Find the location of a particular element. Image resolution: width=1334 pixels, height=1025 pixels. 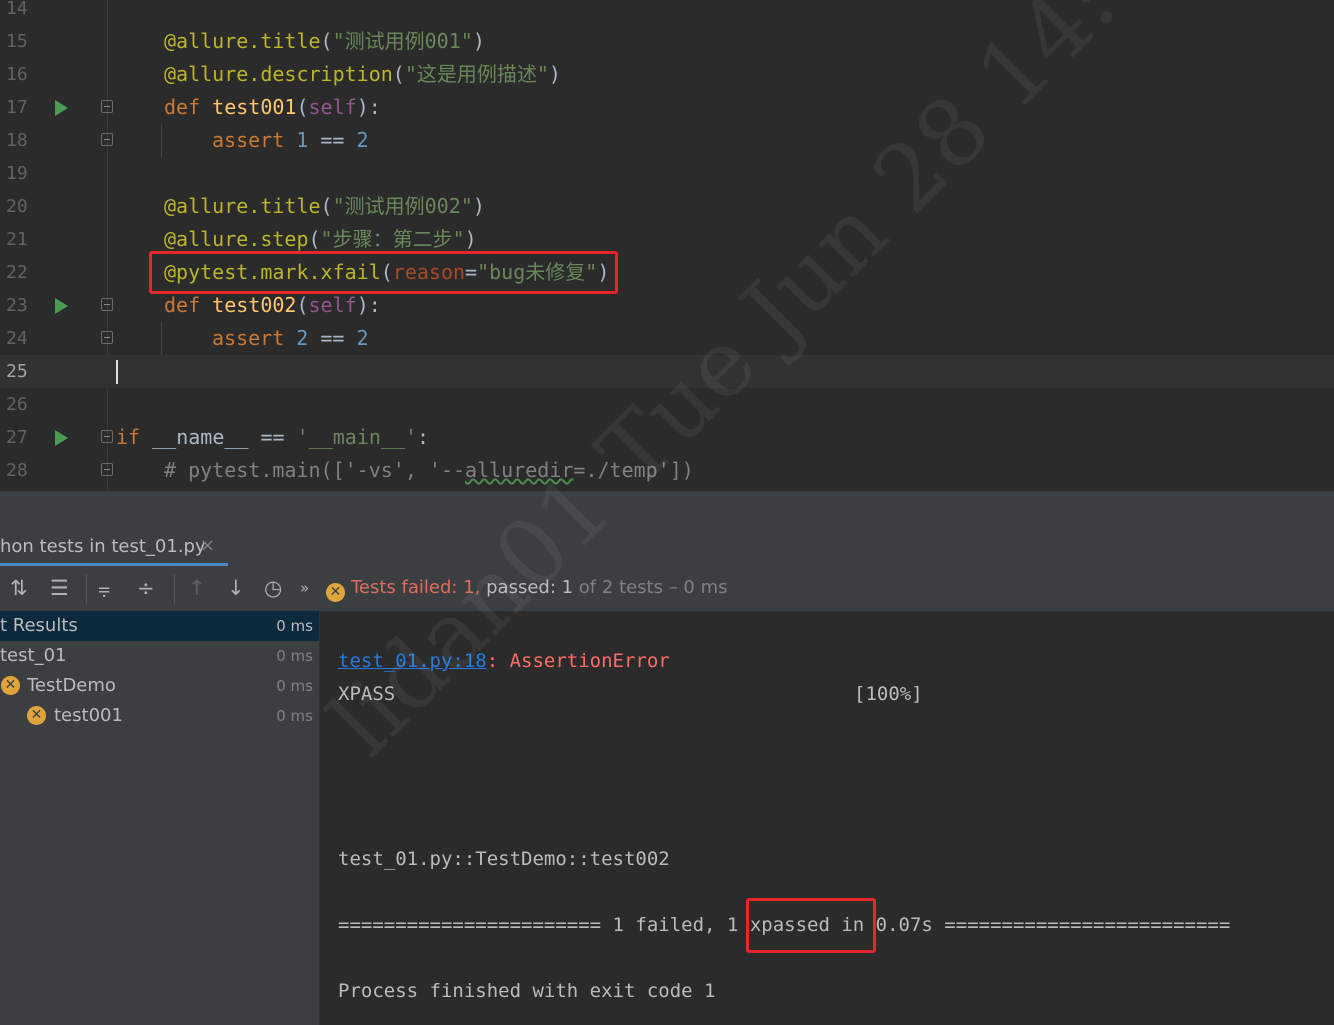

code-line: 25 is located at coordinates (667, 371).